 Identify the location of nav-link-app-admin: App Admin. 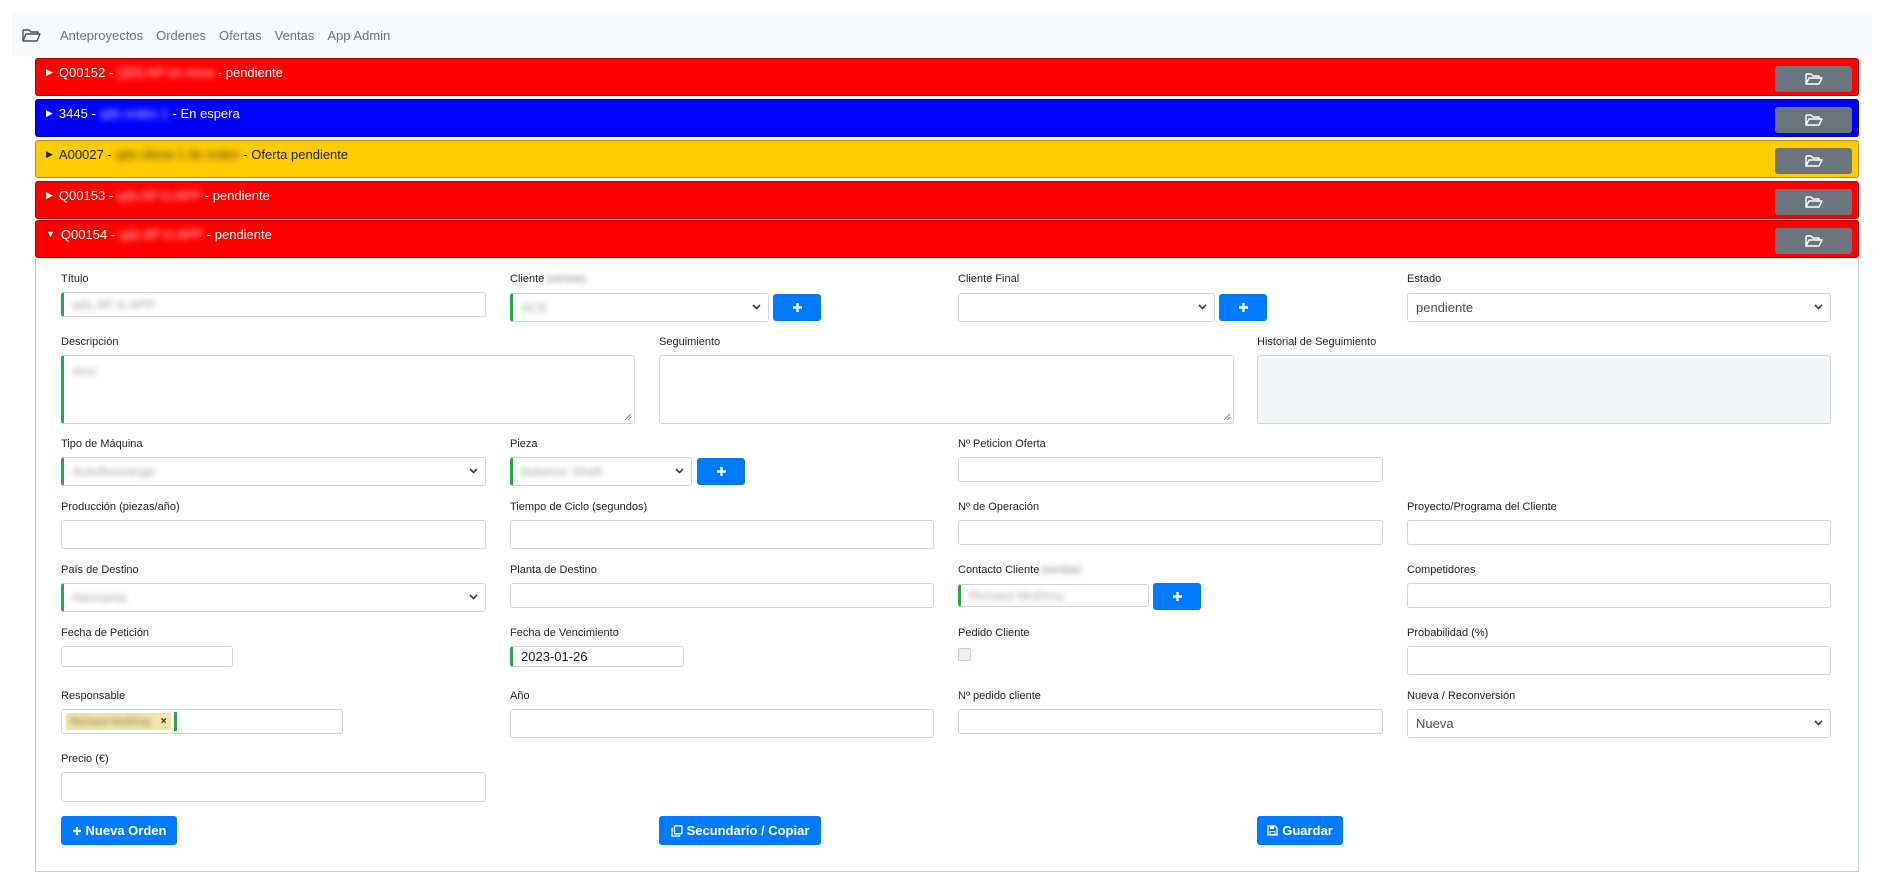
(358, 35).